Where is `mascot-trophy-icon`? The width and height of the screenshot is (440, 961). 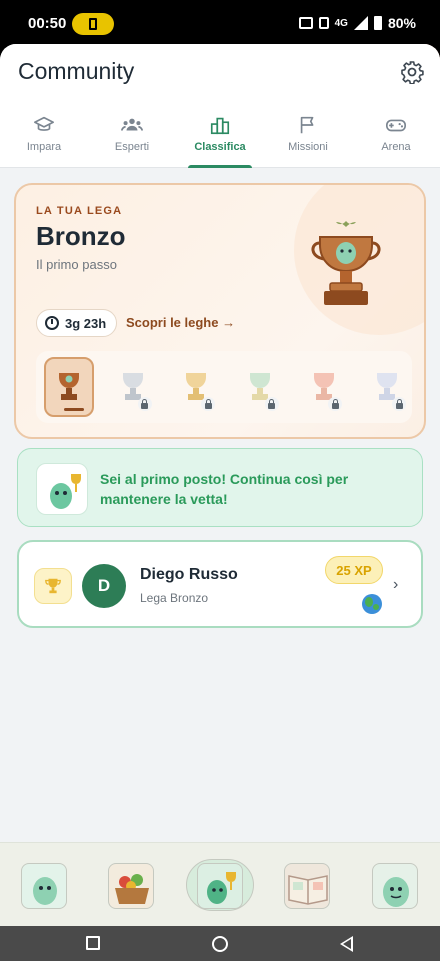 mascot-trophy-icon is located at coordinates (62, 489).